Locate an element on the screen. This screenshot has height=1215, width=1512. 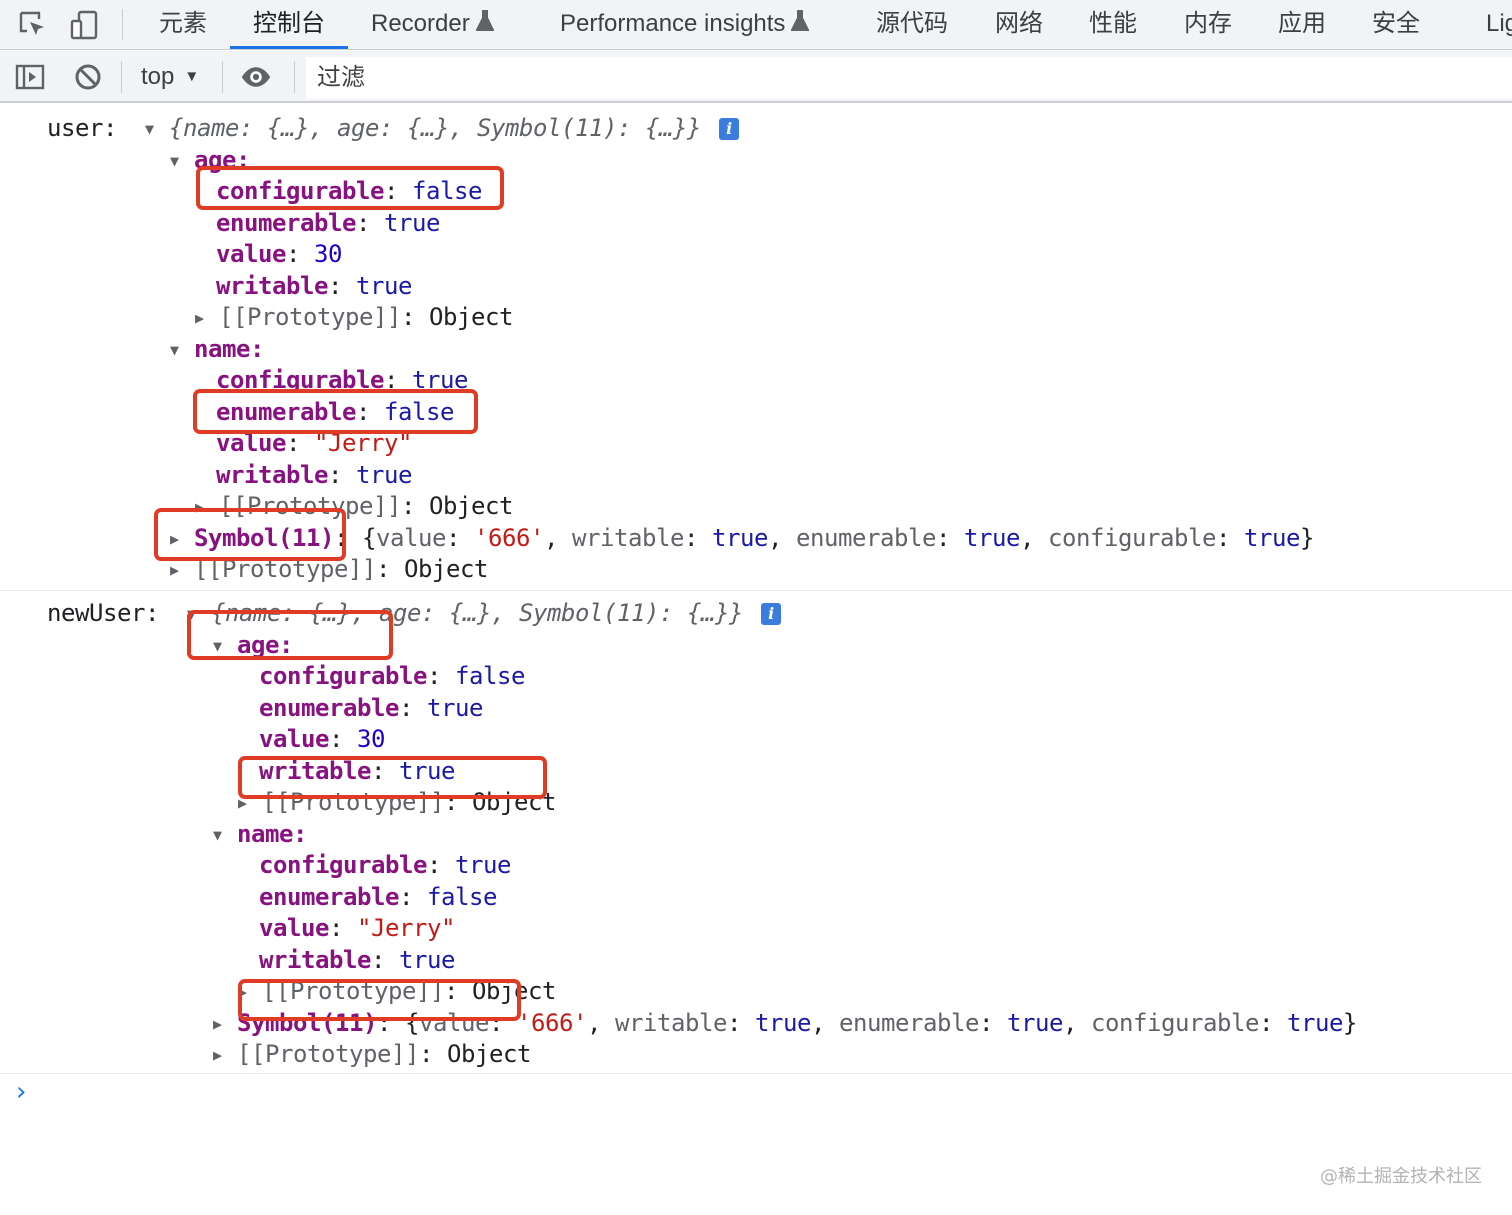
tab-lighthouse: Lig is located at coordinates (1487, 24).